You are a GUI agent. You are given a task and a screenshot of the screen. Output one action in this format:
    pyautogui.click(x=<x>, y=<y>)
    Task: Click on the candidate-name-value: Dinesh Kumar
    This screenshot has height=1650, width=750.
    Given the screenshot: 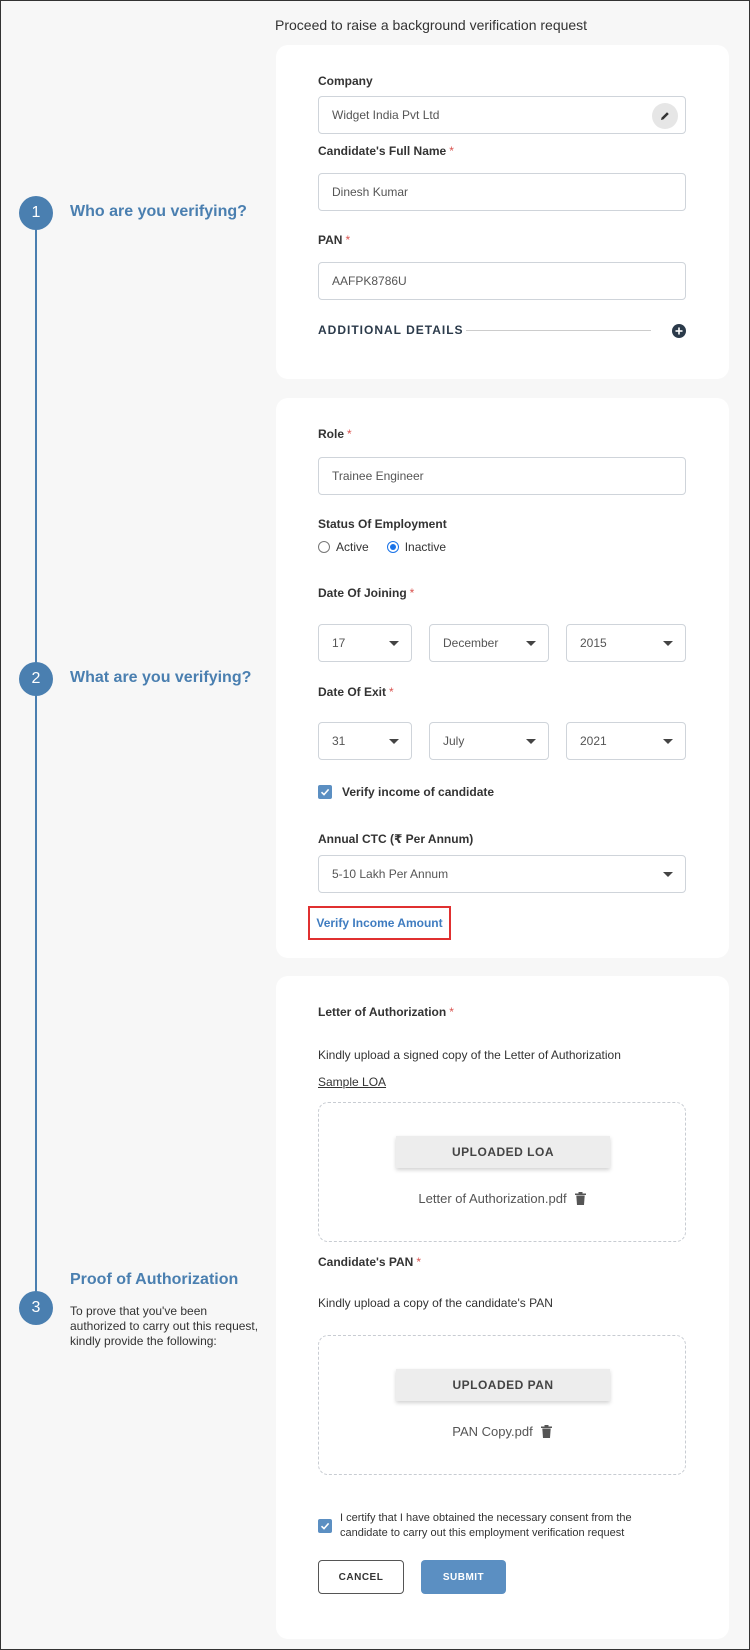 What is the action you would take?
    pyautogui.click(x=370, y=192)
    